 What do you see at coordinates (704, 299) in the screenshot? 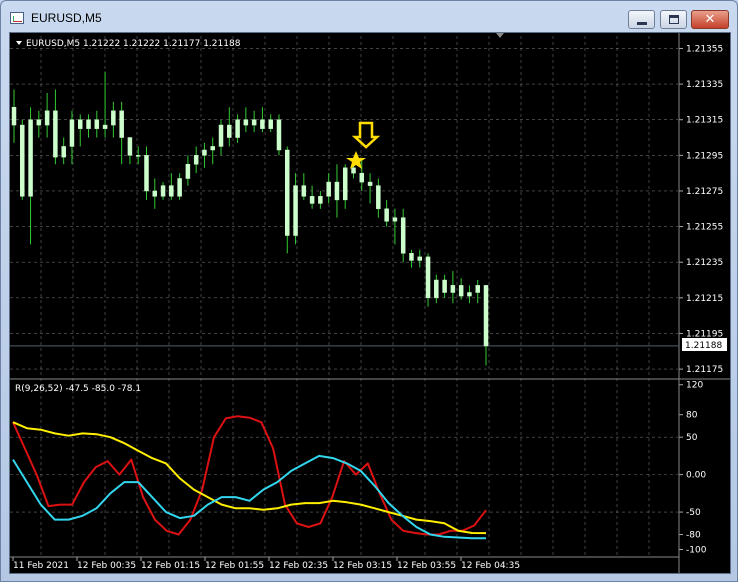
I see `price-tick-label: 1.21215` at bounding box center [704, 299].